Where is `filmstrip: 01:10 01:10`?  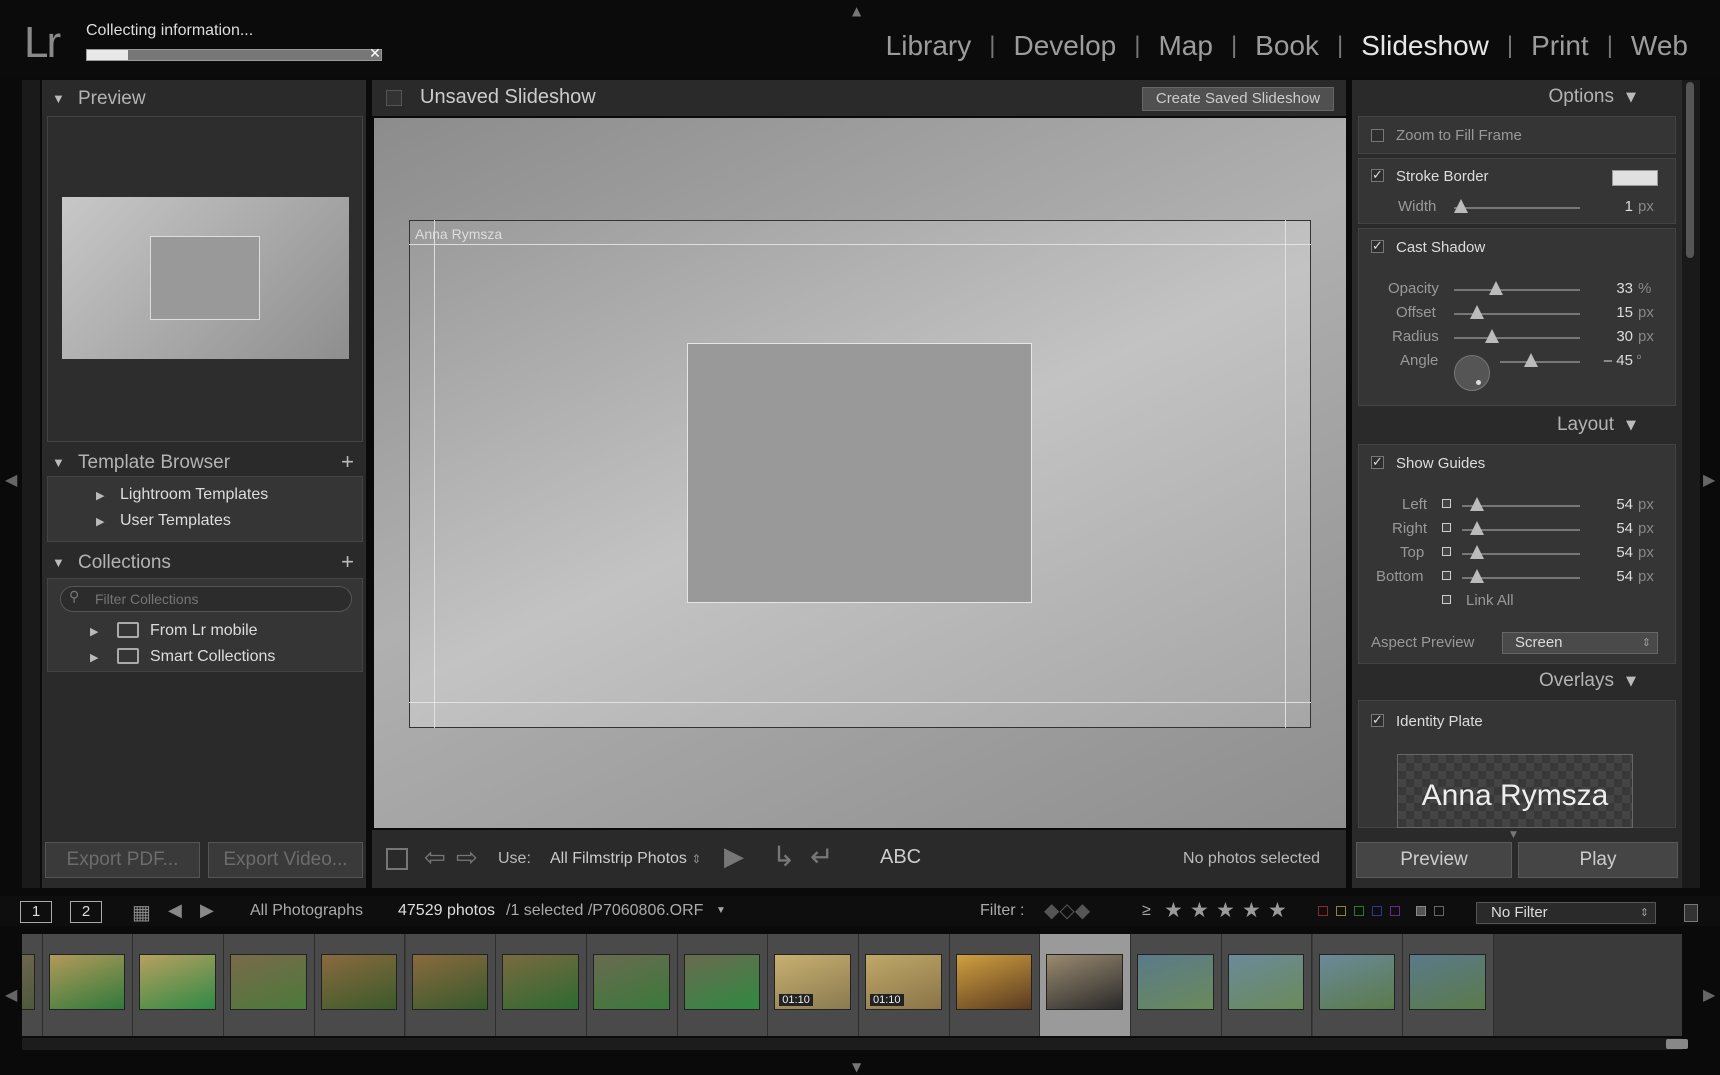
filmstrip: 01:10 01:10 is located at coordinates (852, 985).